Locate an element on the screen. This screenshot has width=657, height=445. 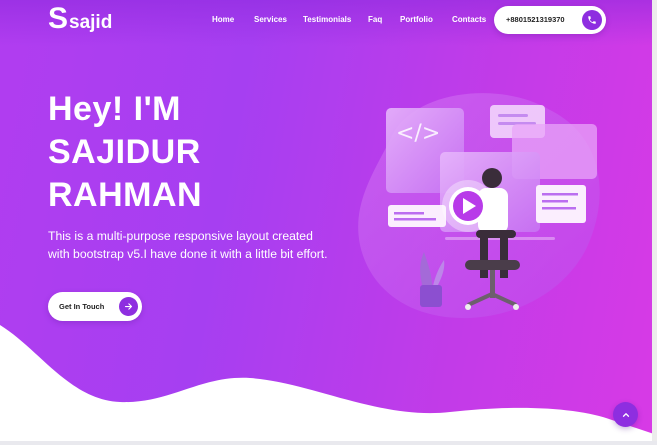
hero-headline: Hey! I'M SAJIDUR RAHMAN is located at coordinates (198, 152).